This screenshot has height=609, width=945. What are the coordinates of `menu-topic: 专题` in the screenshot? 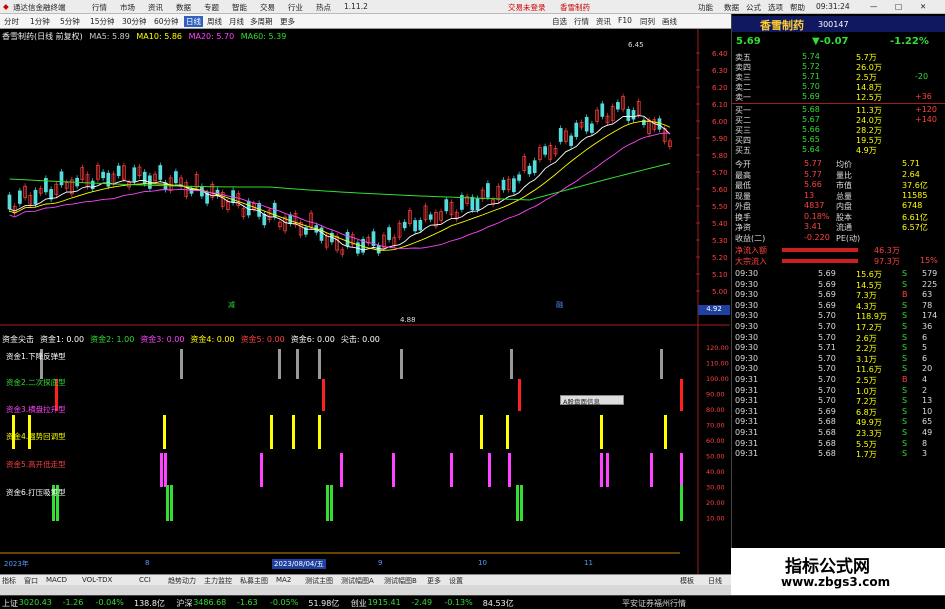 It's located at (211, 7).